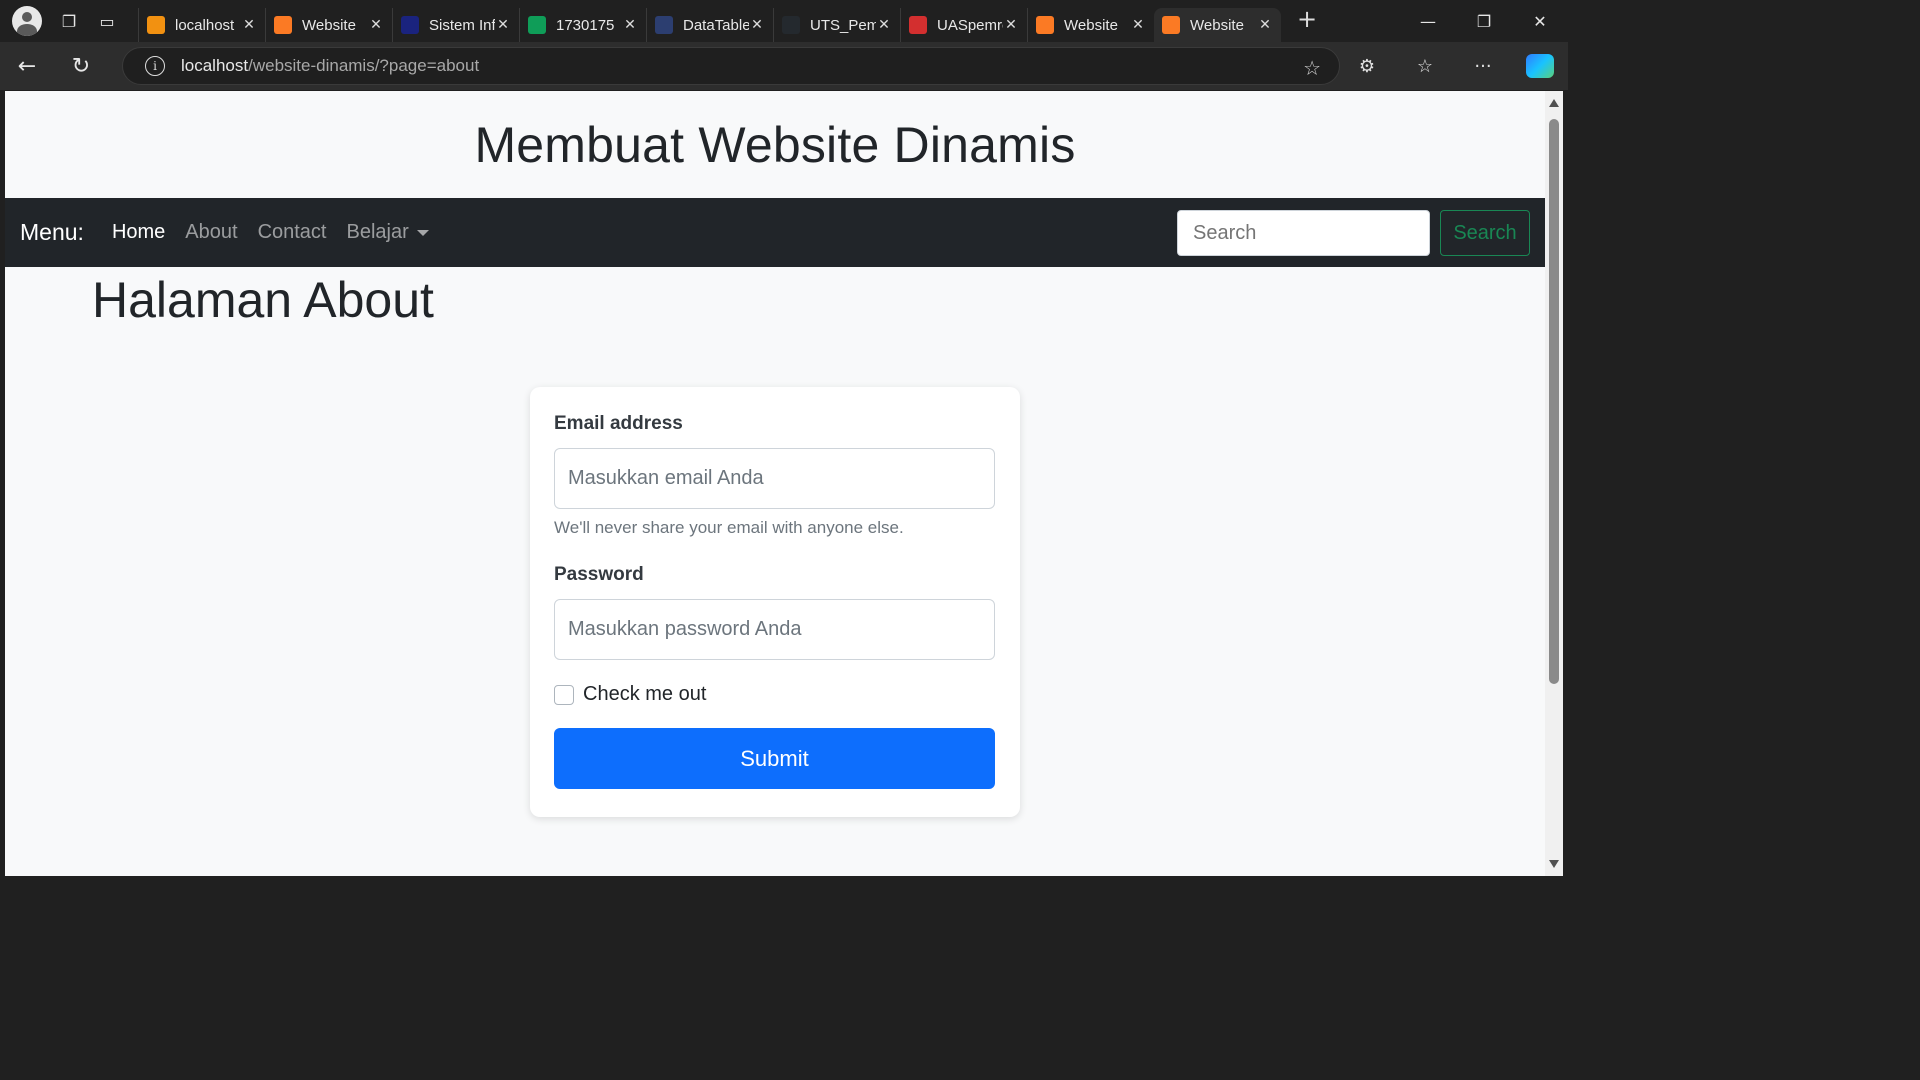 This screenshot has width=1920, height=1080. I want to click on browser-tab: 1730175 ✕, so click(582, 25).